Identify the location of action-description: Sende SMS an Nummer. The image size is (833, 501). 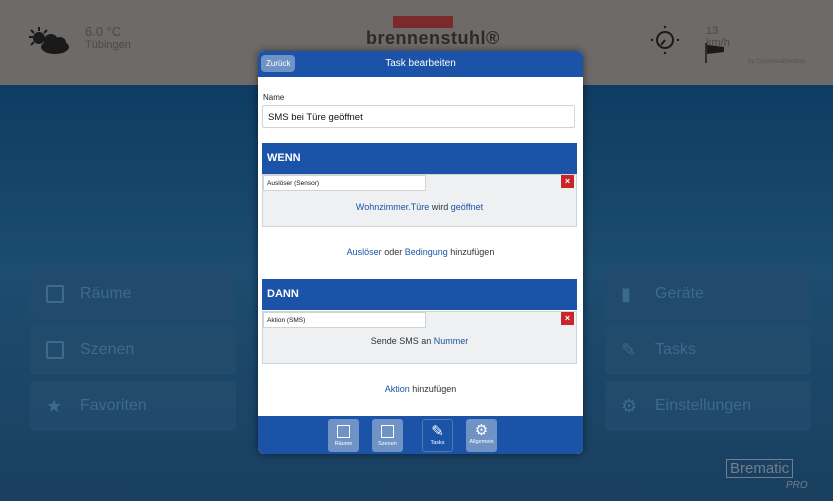
(419, 341).